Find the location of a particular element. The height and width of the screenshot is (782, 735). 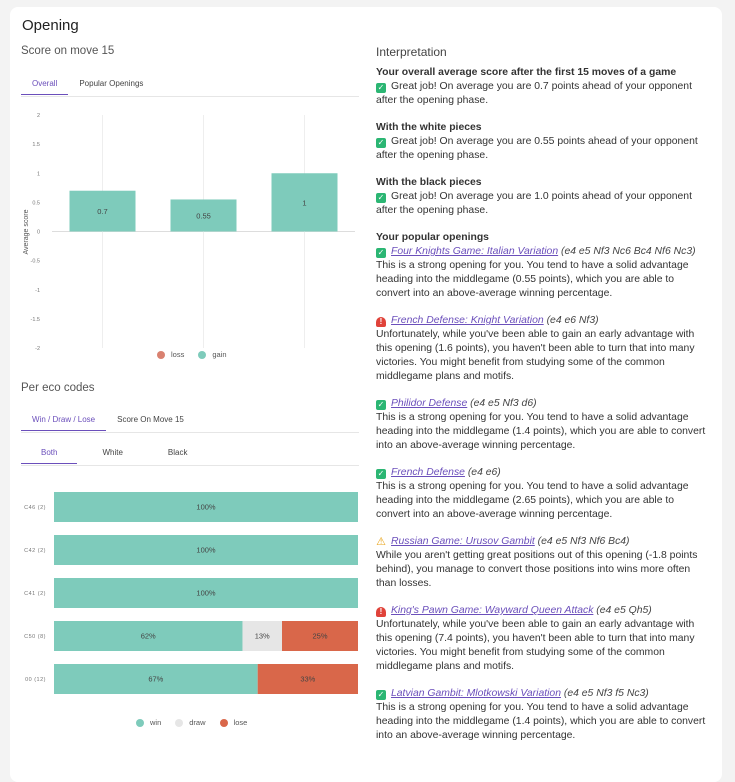

opening-header: ✓ French Defense (e4 e6) is located at coordinates (541, 473).